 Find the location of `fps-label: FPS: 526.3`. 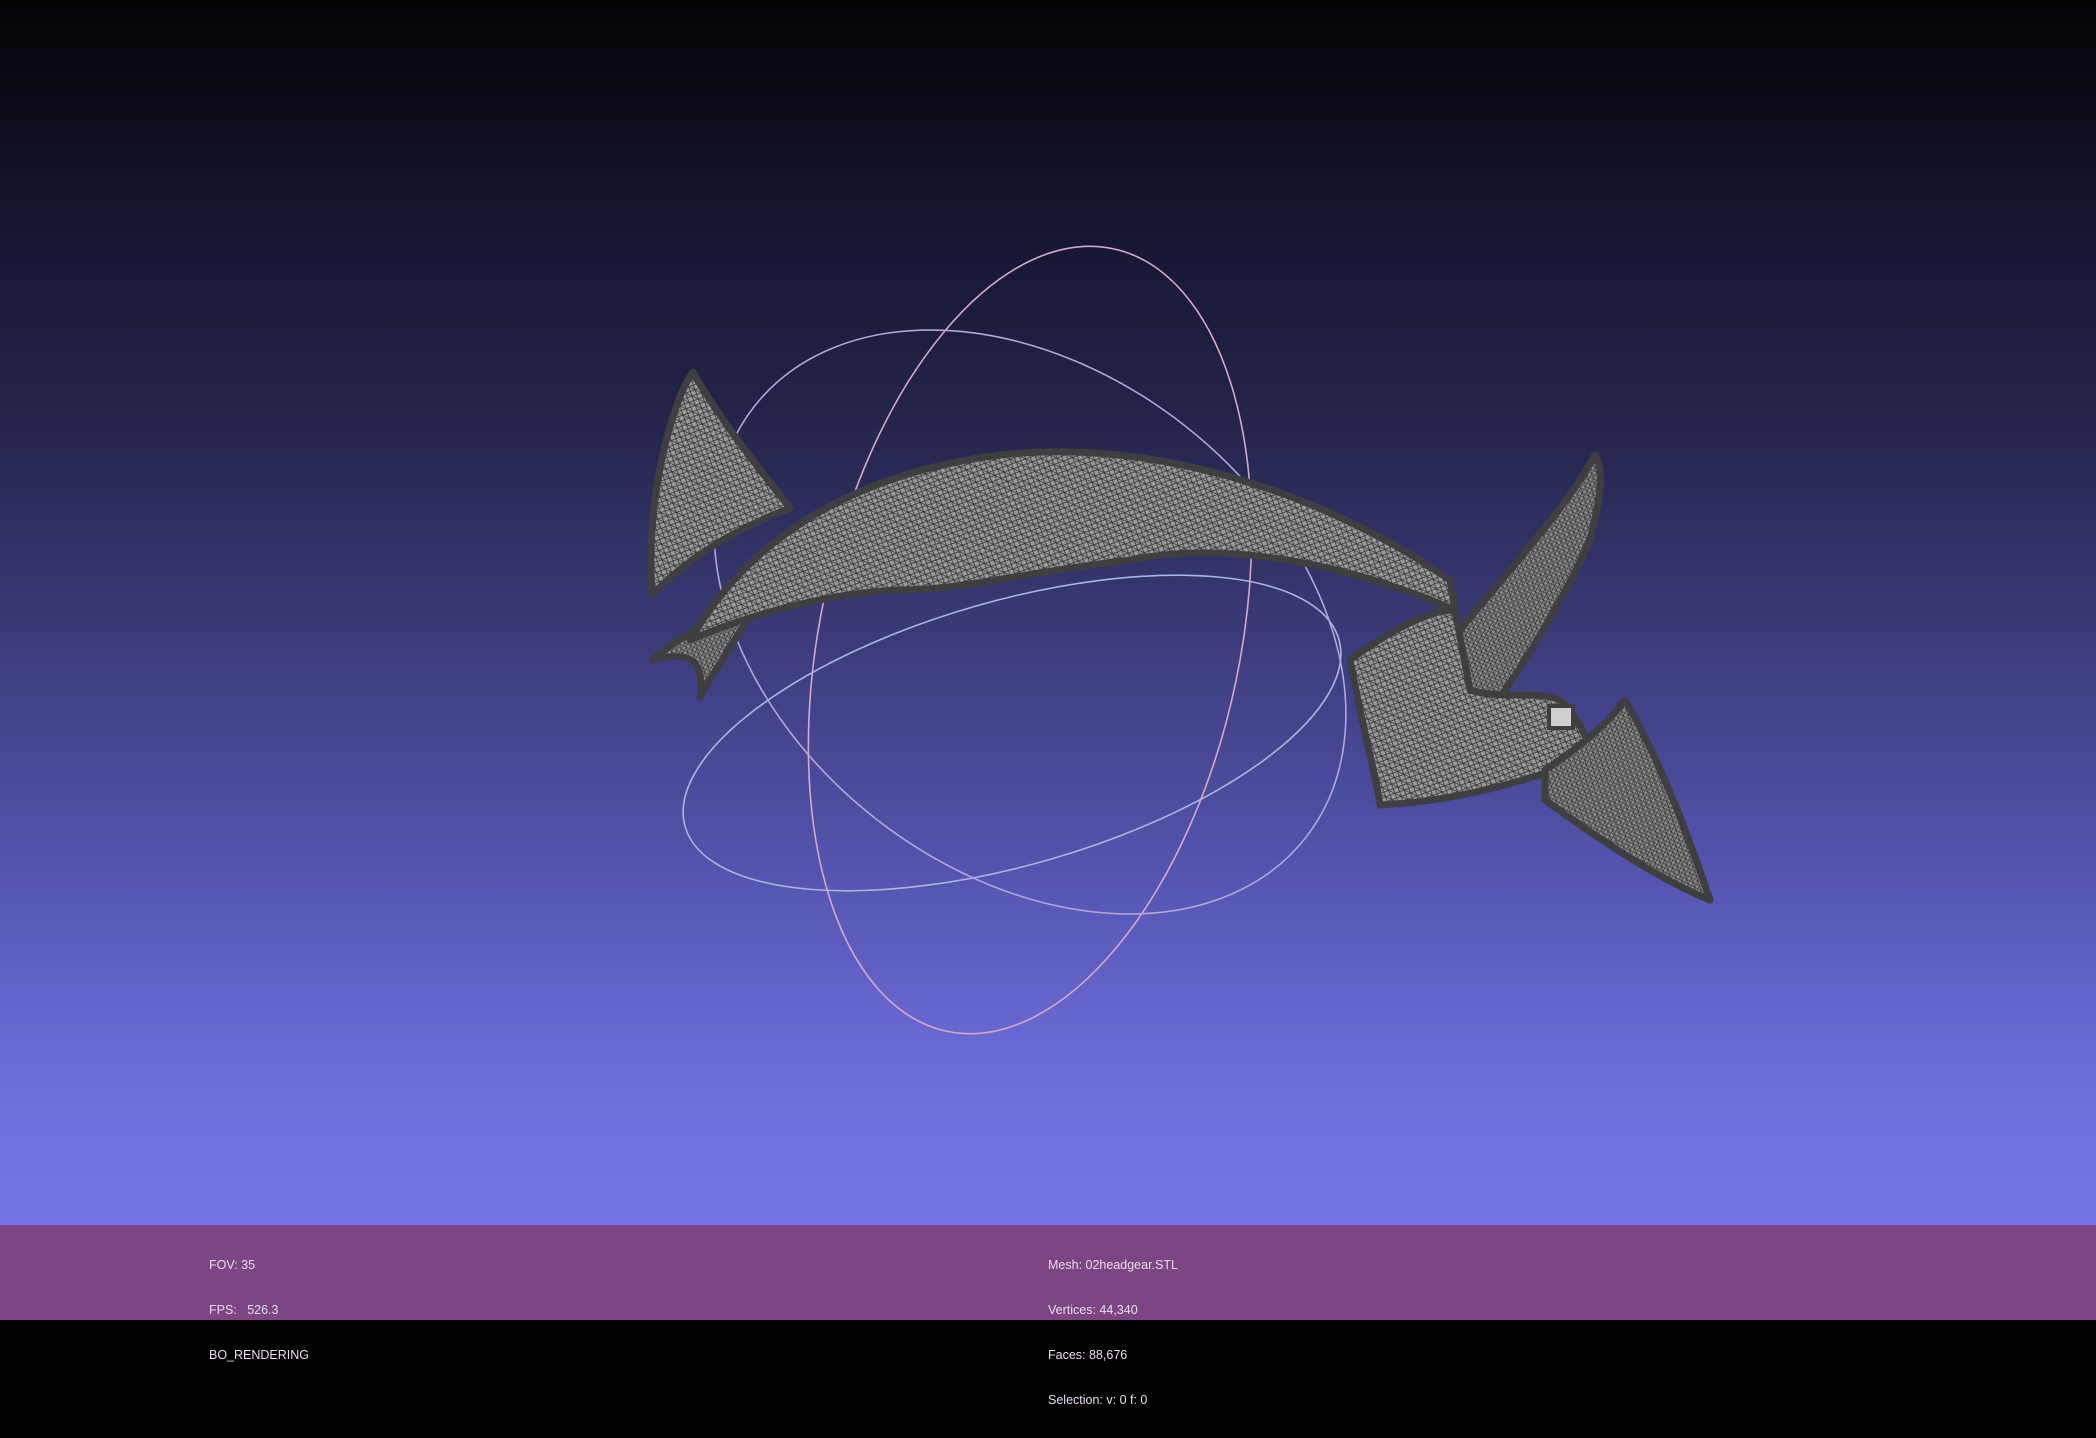

fps-label: FPS: 526.3 is located at coordinates (244, 1310).